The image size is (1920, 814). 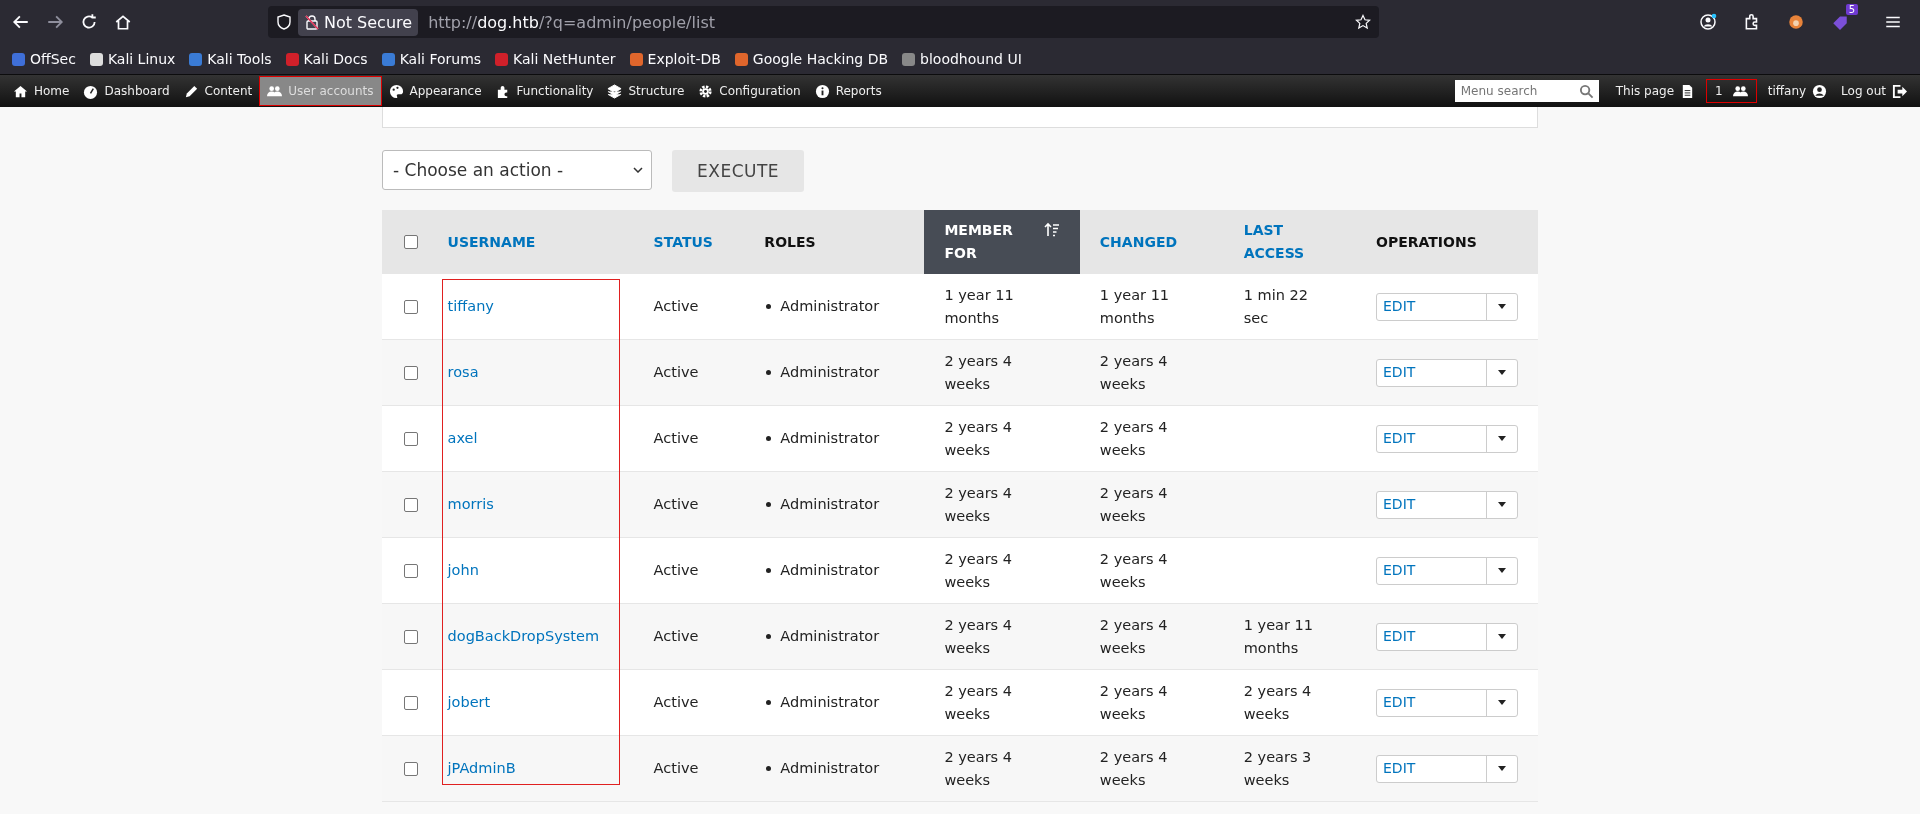 What do you see at coordinates (41, 91) in the screenshot?
I see `admin-menu-item: Home` at bounding box center [41, 91].